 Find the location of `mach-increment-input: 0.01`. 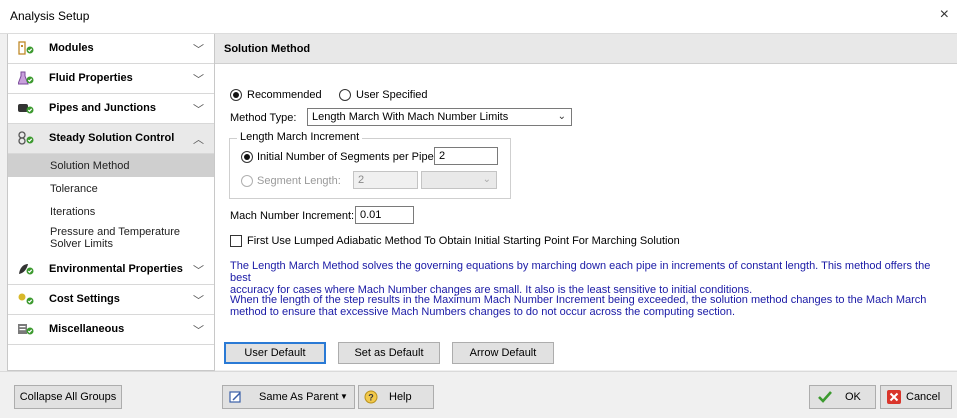

mach-increment-input: 0.01 is located at coordinates (384, 215).